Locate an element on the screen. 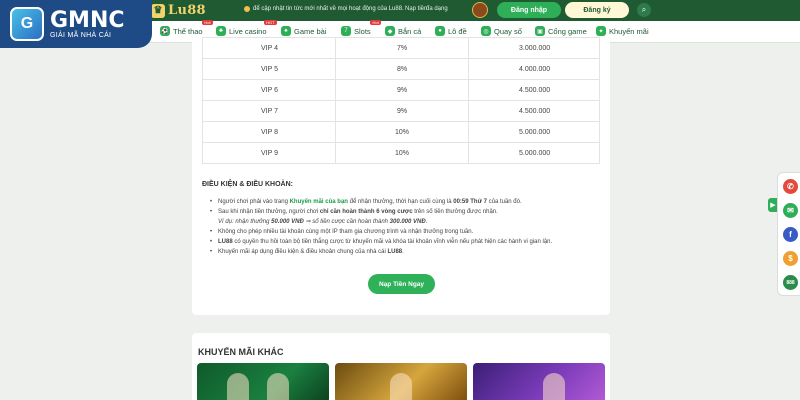  vip-level-cell: VIP 8 is located at coordinates (269, 132).